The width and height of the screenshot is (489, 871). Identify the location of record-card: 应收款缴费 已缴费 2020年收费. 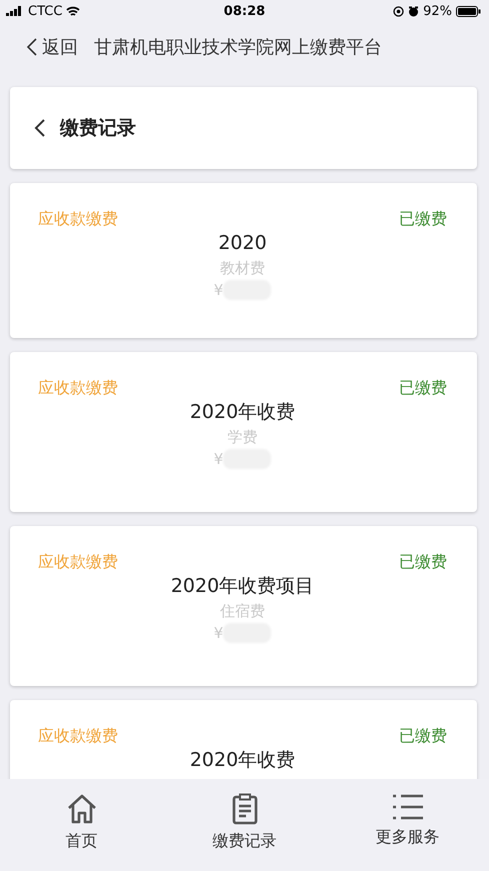
(243, 739).